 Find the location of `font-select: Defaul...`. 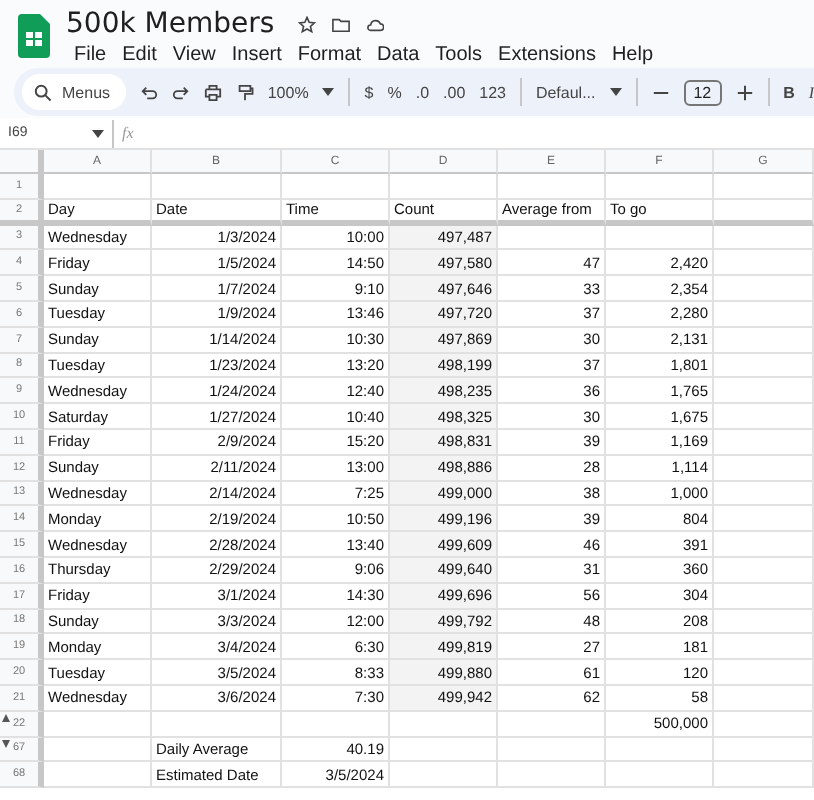

font-select: Defaul... is located at coordinates (565, 92).